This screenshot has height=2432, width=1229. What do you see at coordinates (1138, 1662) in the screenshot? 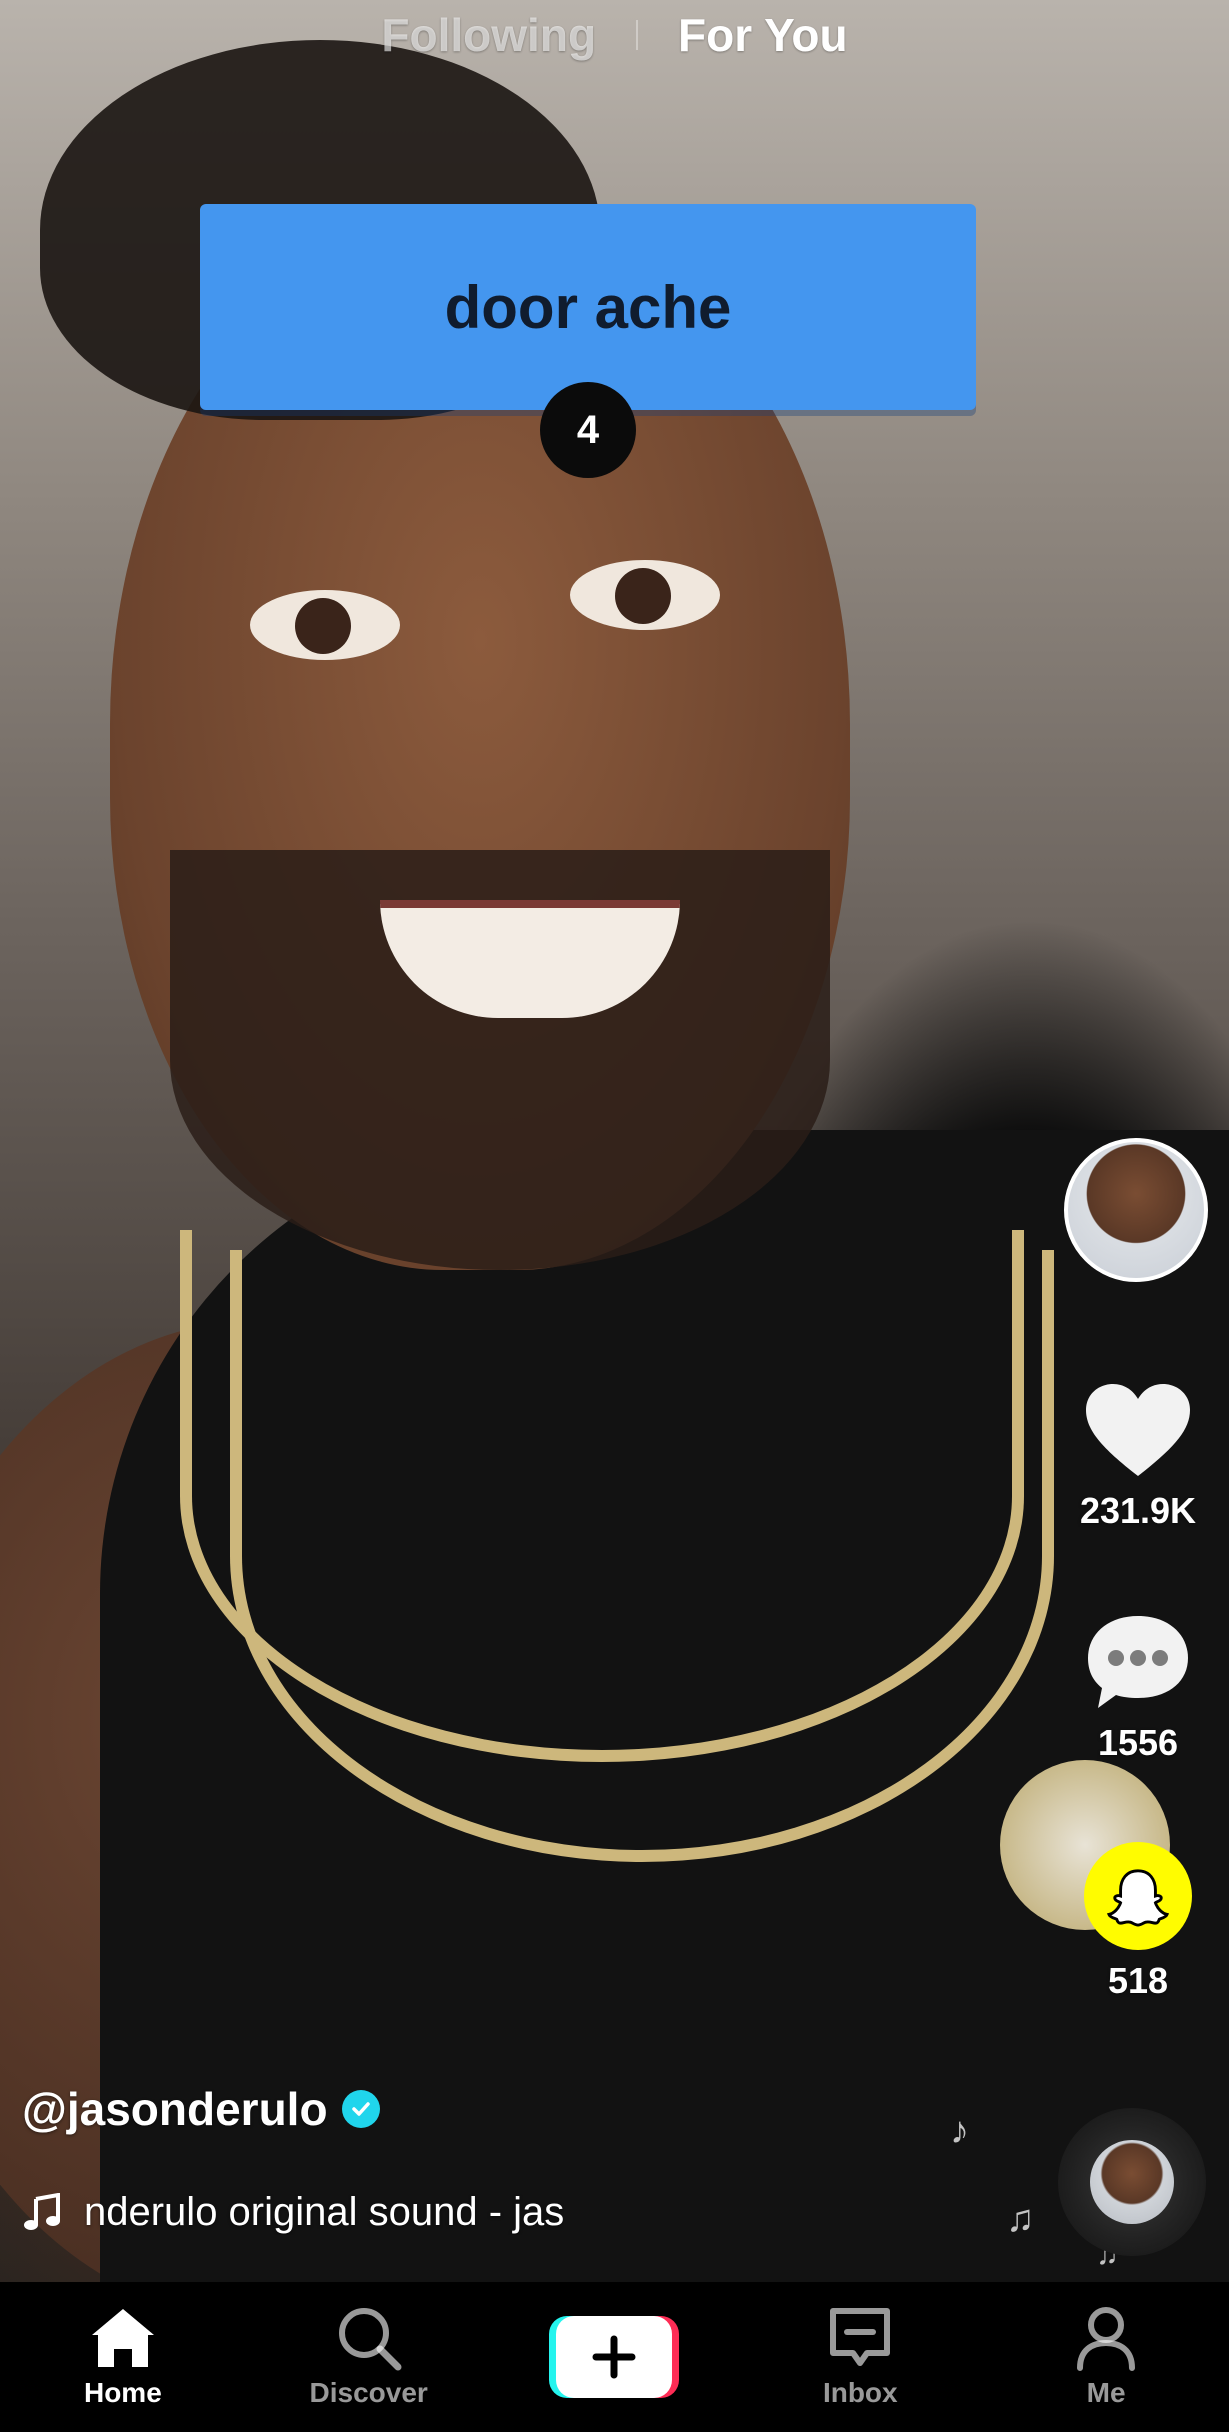
I see `comment-bubble-icon` at bounding box center [1138, 1662].